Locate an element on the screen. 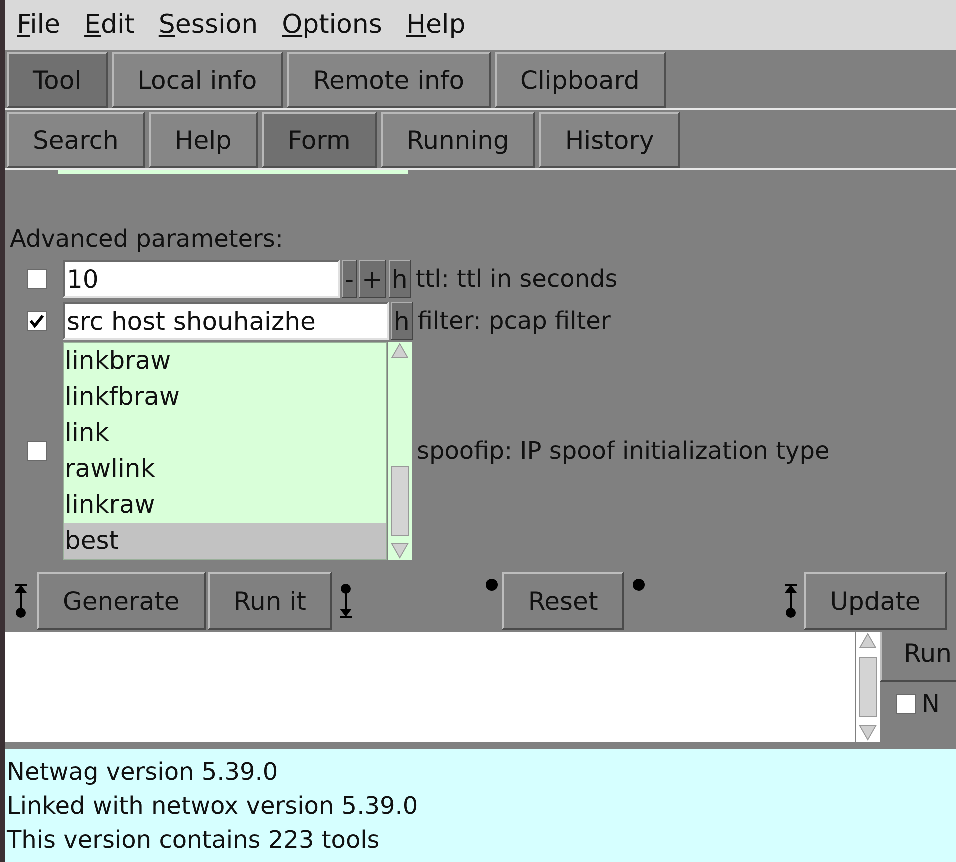 This screenshot has width=956, height=862. list-item: linkfbraw is located at coordinates (225, 397).